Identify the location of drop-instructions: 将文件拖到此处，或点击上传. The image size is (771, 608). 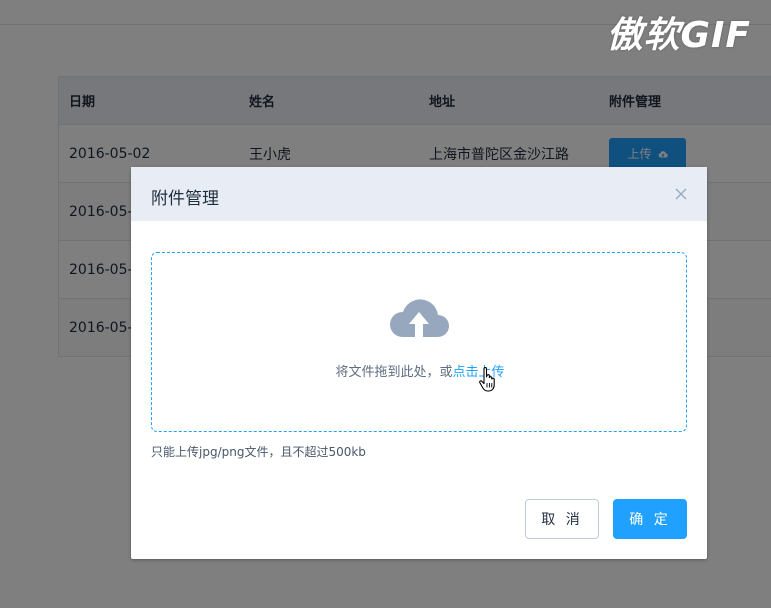
(420, 370).